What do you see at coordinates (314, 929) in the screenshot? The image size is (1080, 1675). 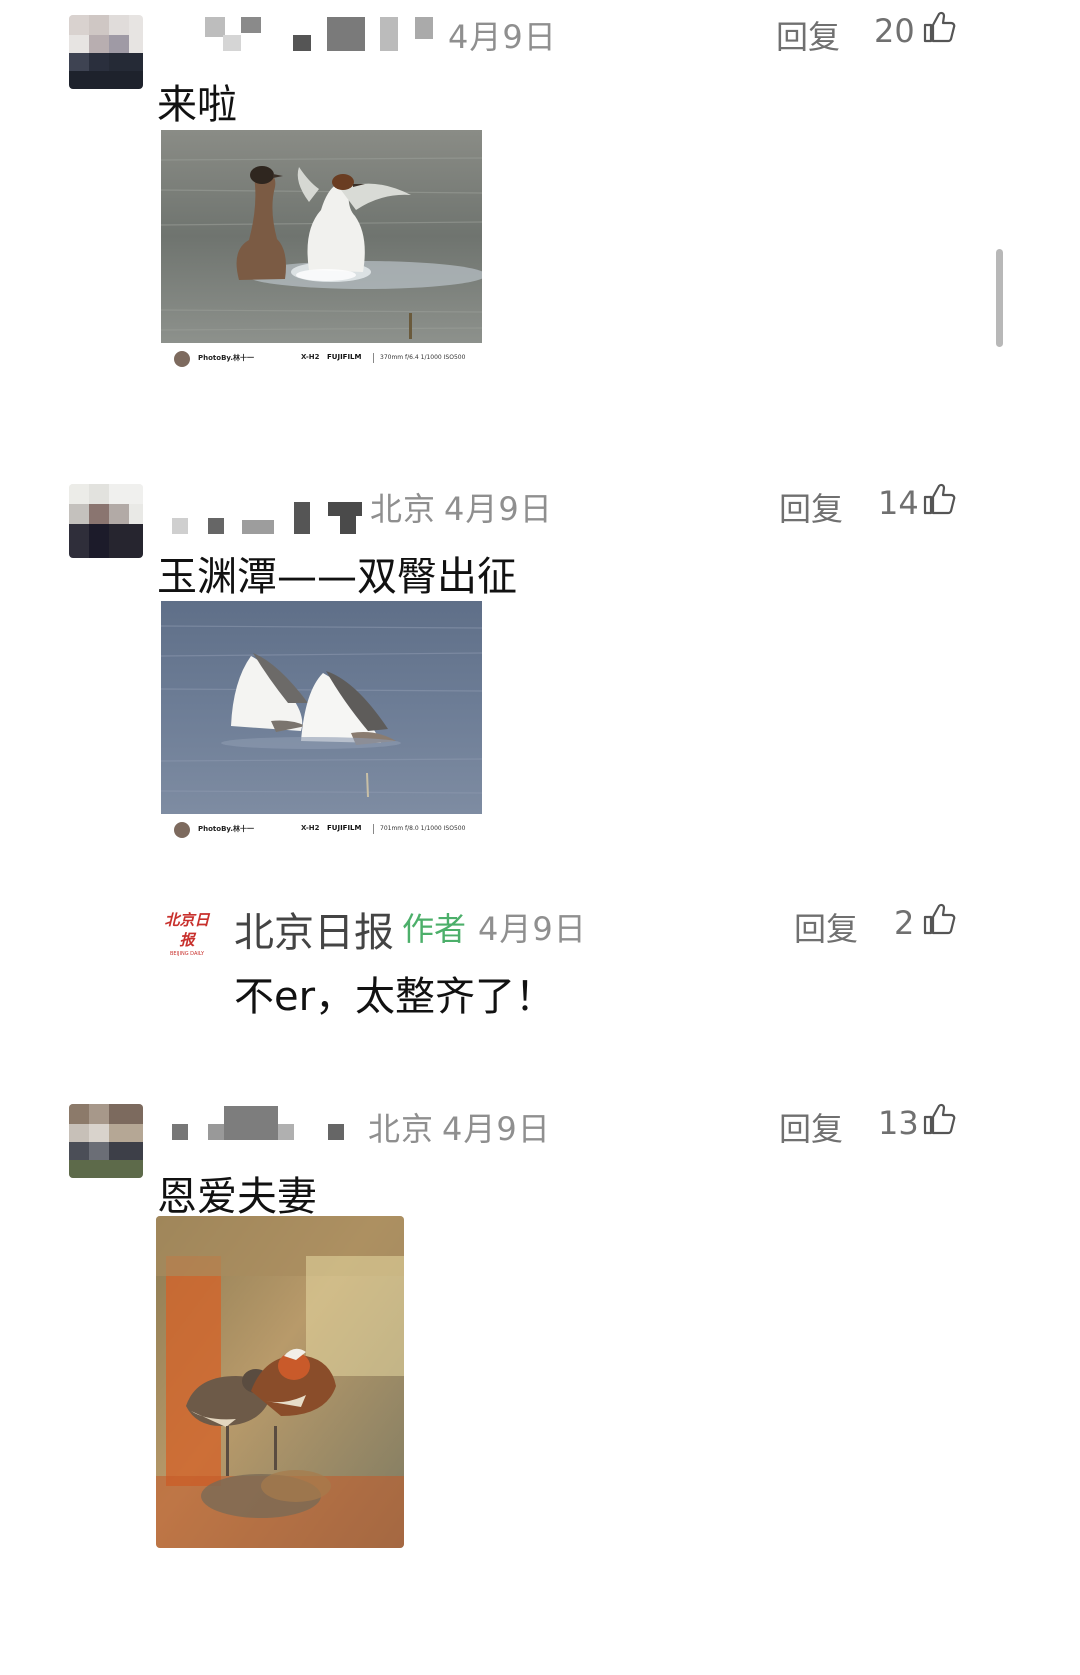 I see `author-name: 北京日报` at bounding box center [314, 929].